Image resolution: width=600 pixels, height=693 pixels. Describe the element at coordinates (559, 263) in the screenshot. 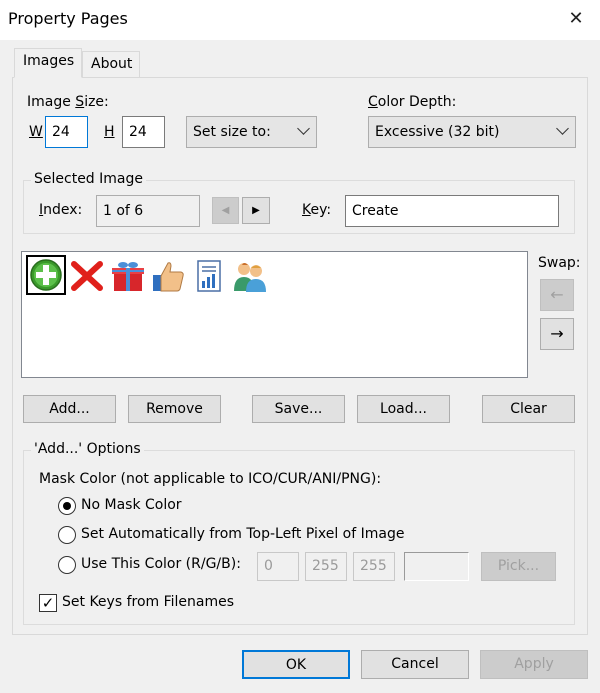

I see `swap-label: Swap:` at that location.